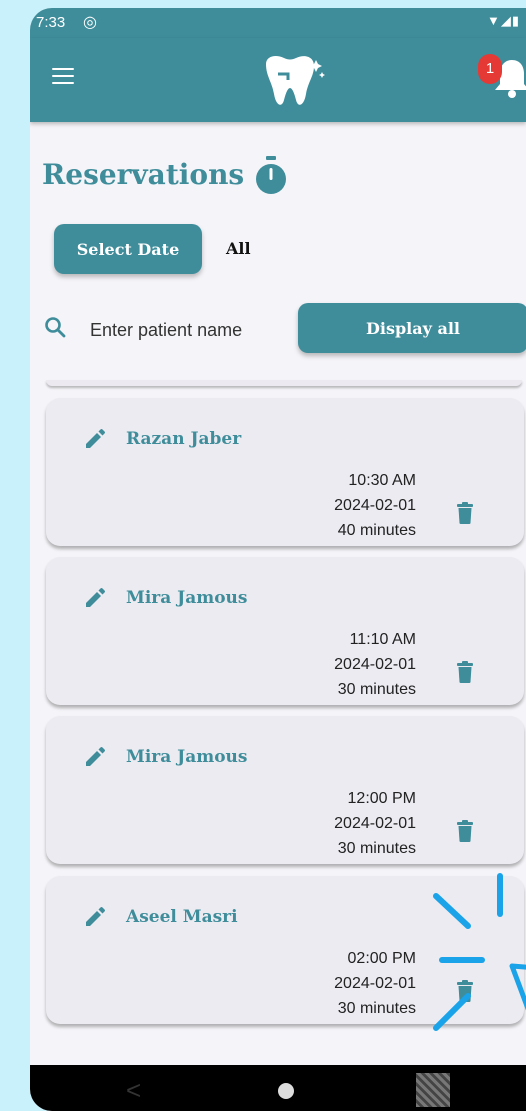 This screenshot has width=526, height=1111. I want to click on status-bar: 7:33 ◎ ▼◢▮, so click(278, 23).